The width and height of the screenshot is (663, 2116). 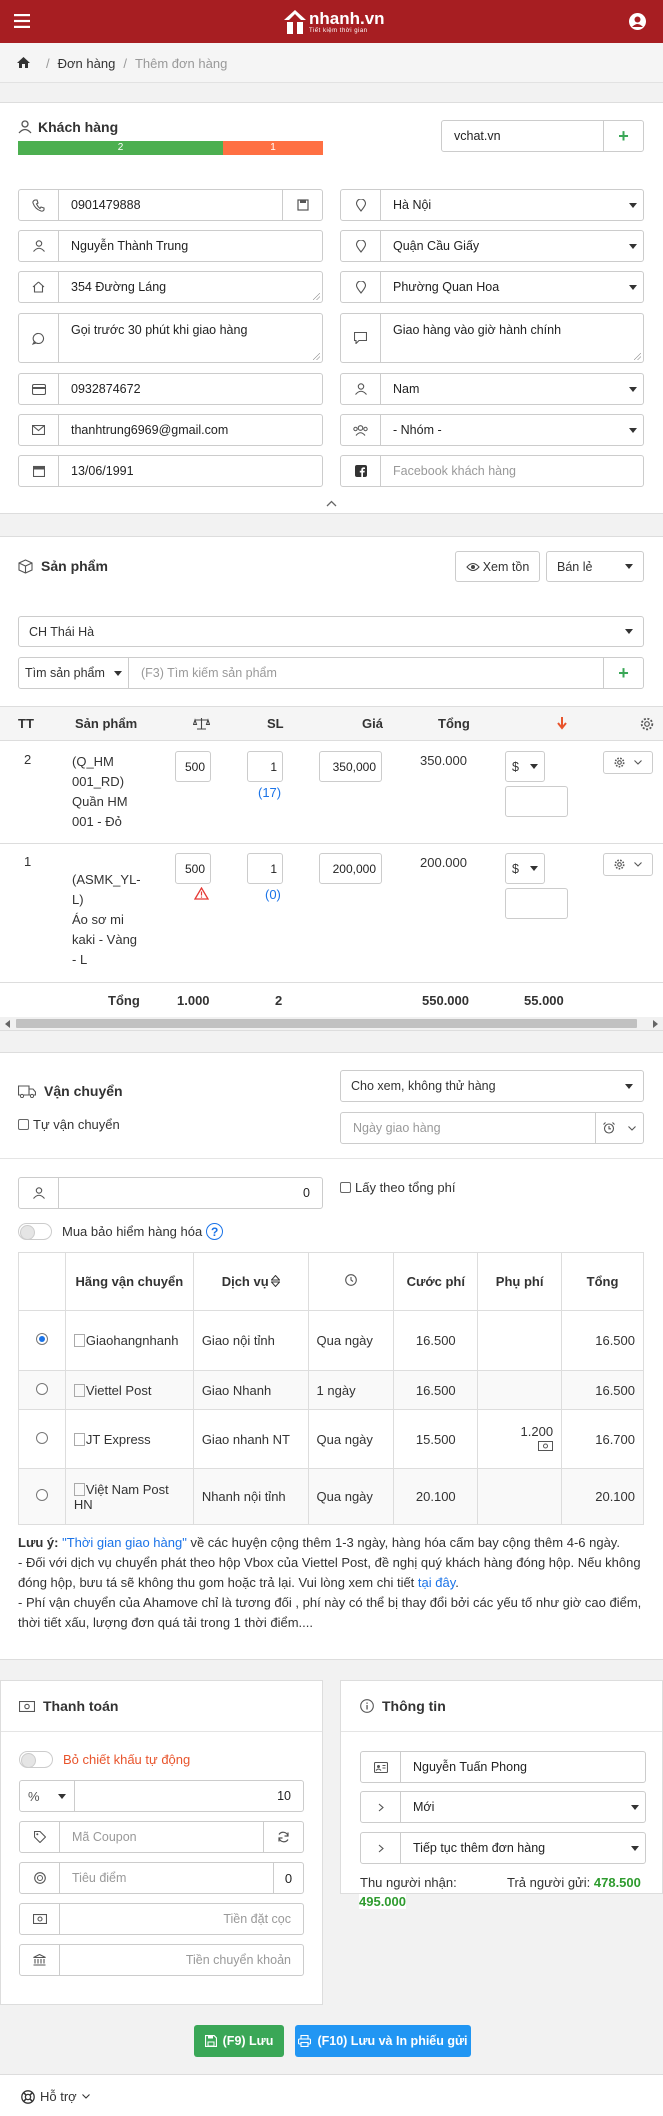 What do you see at coordinates (492, 205) in the screenshot?
I see `city-select: Hà Nội` at bounding box center [492, 205].